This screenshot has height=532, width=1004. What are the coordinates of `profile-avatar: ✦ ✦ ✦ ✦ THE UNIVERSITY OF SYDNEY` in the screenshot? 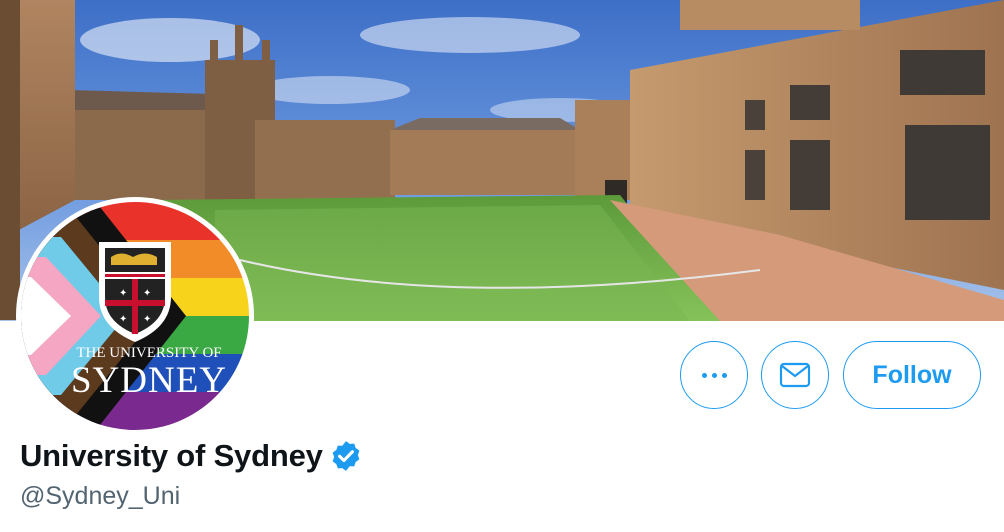 It's located at (135, 316).